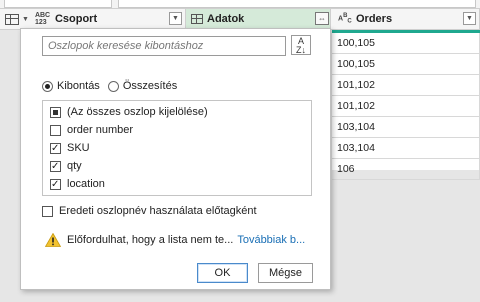 This screenshot has width=480, height=302. Describe the element at coordinates (58, 4) in the screenshot. I see `name-box` at that location.